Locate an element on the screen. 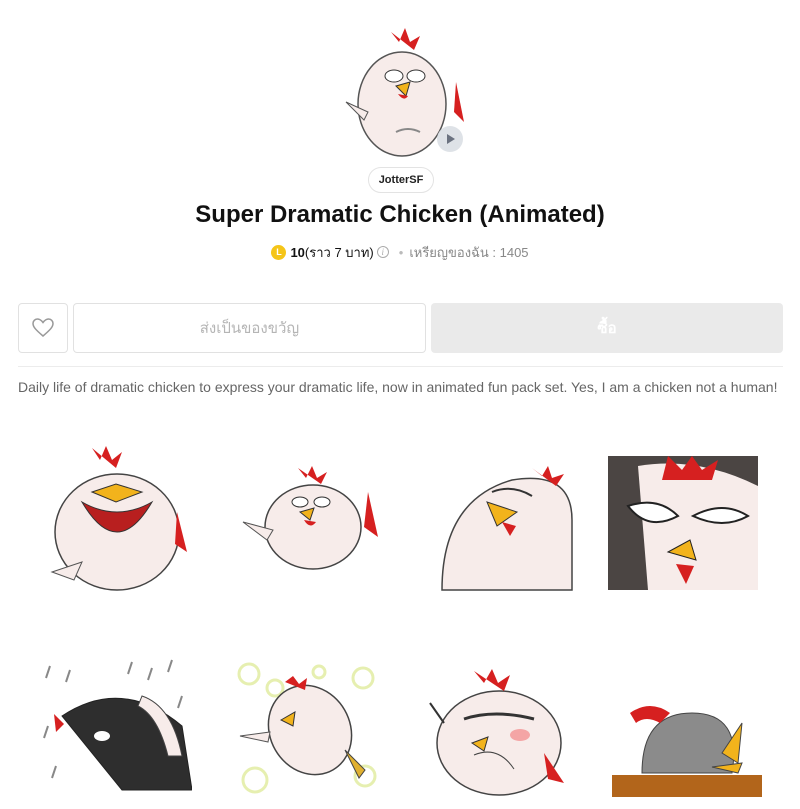 The height and width of the screenshot is (809, 800). price-coins: 10 is located at coordinates (297, 252).